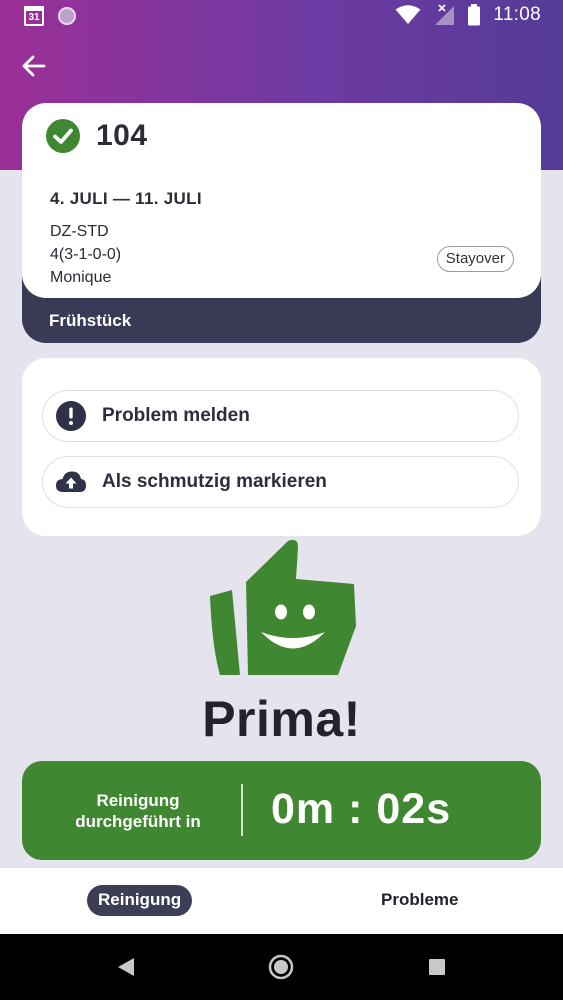 The image size is (563, 1000). What do you see at coordinates (445, 14) in the screenshot?
I see `signal-icon` at bounding box center [445, 14].